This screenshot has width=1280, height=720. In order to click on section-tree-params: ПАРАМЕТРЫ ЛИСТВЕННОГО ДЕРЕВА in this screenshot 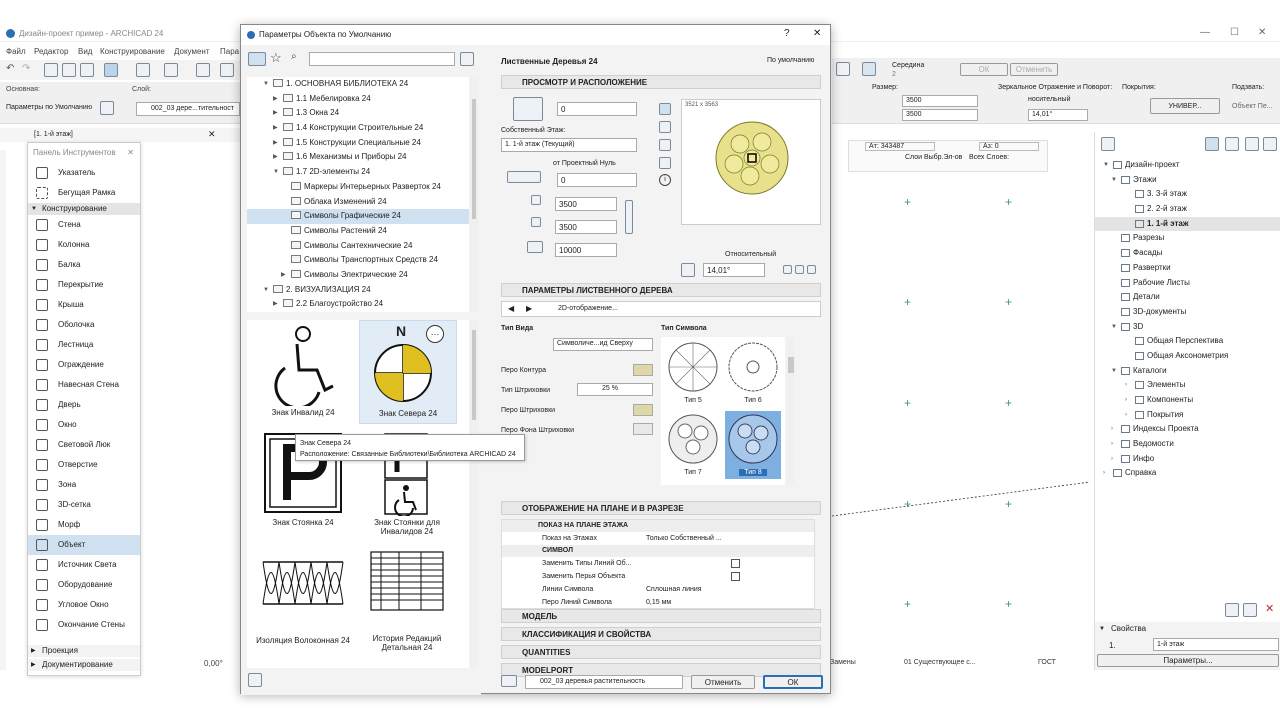, I will do `click(661, 290)`.